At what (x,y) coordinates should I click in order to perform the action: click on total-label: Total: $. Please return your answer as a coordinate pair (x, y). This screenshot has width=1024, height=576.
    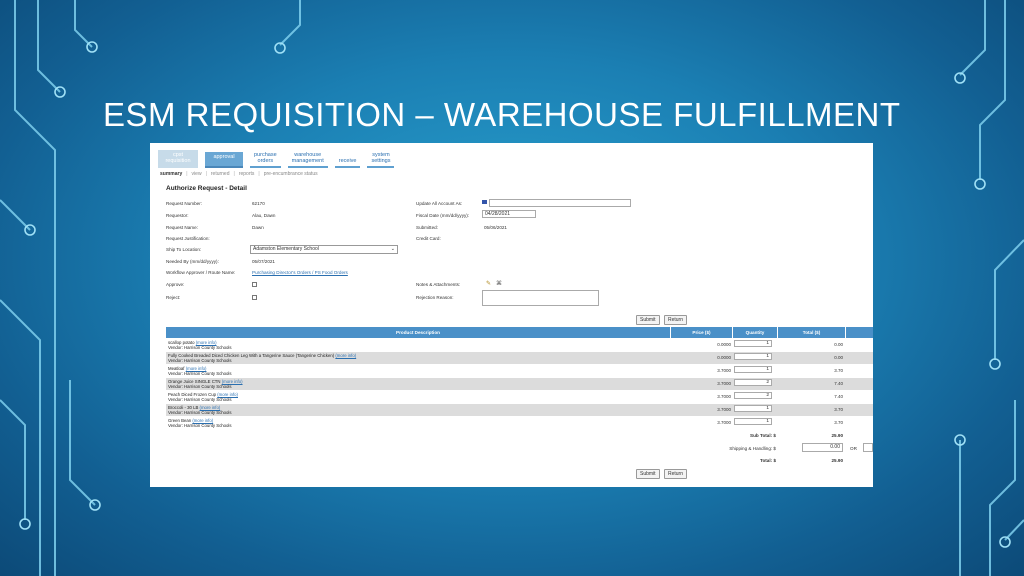
    Looking at the image, I should click on (768, 460).